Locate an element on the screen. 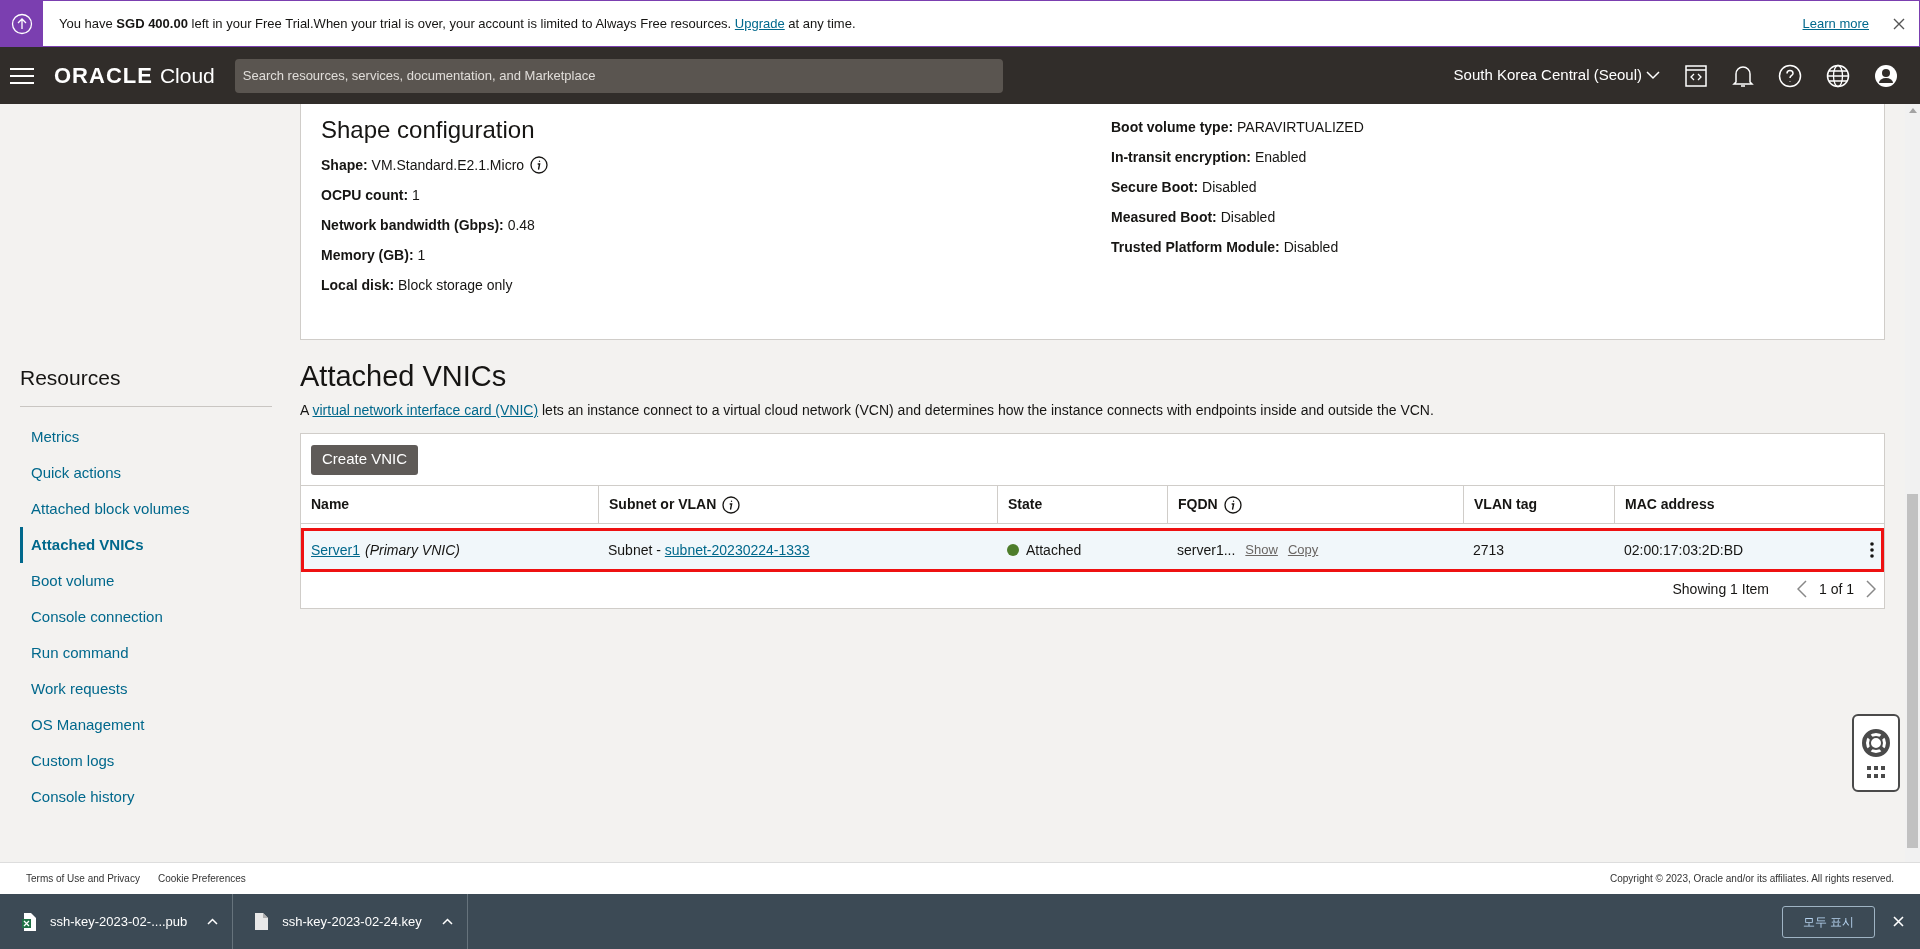 The image size is (1920, 949). section-description: A virtual network interface card (VNIC) lets an instance connect to a virtual cloud network (VCN) and determines how the instance connects with endpoints inside and outside the VCN. is located at coordinates (867, 410).